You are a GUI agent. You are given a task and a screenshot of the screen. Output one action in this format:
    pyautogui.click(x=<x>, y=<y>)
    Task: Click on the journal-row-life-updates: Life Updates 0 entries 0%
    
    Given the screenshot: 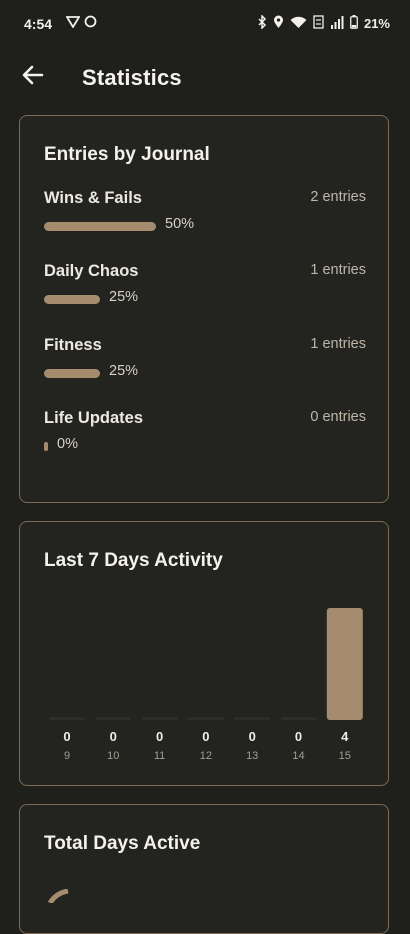 What is the action you would take?
    pyautogui.click(x=205, y=444)
    